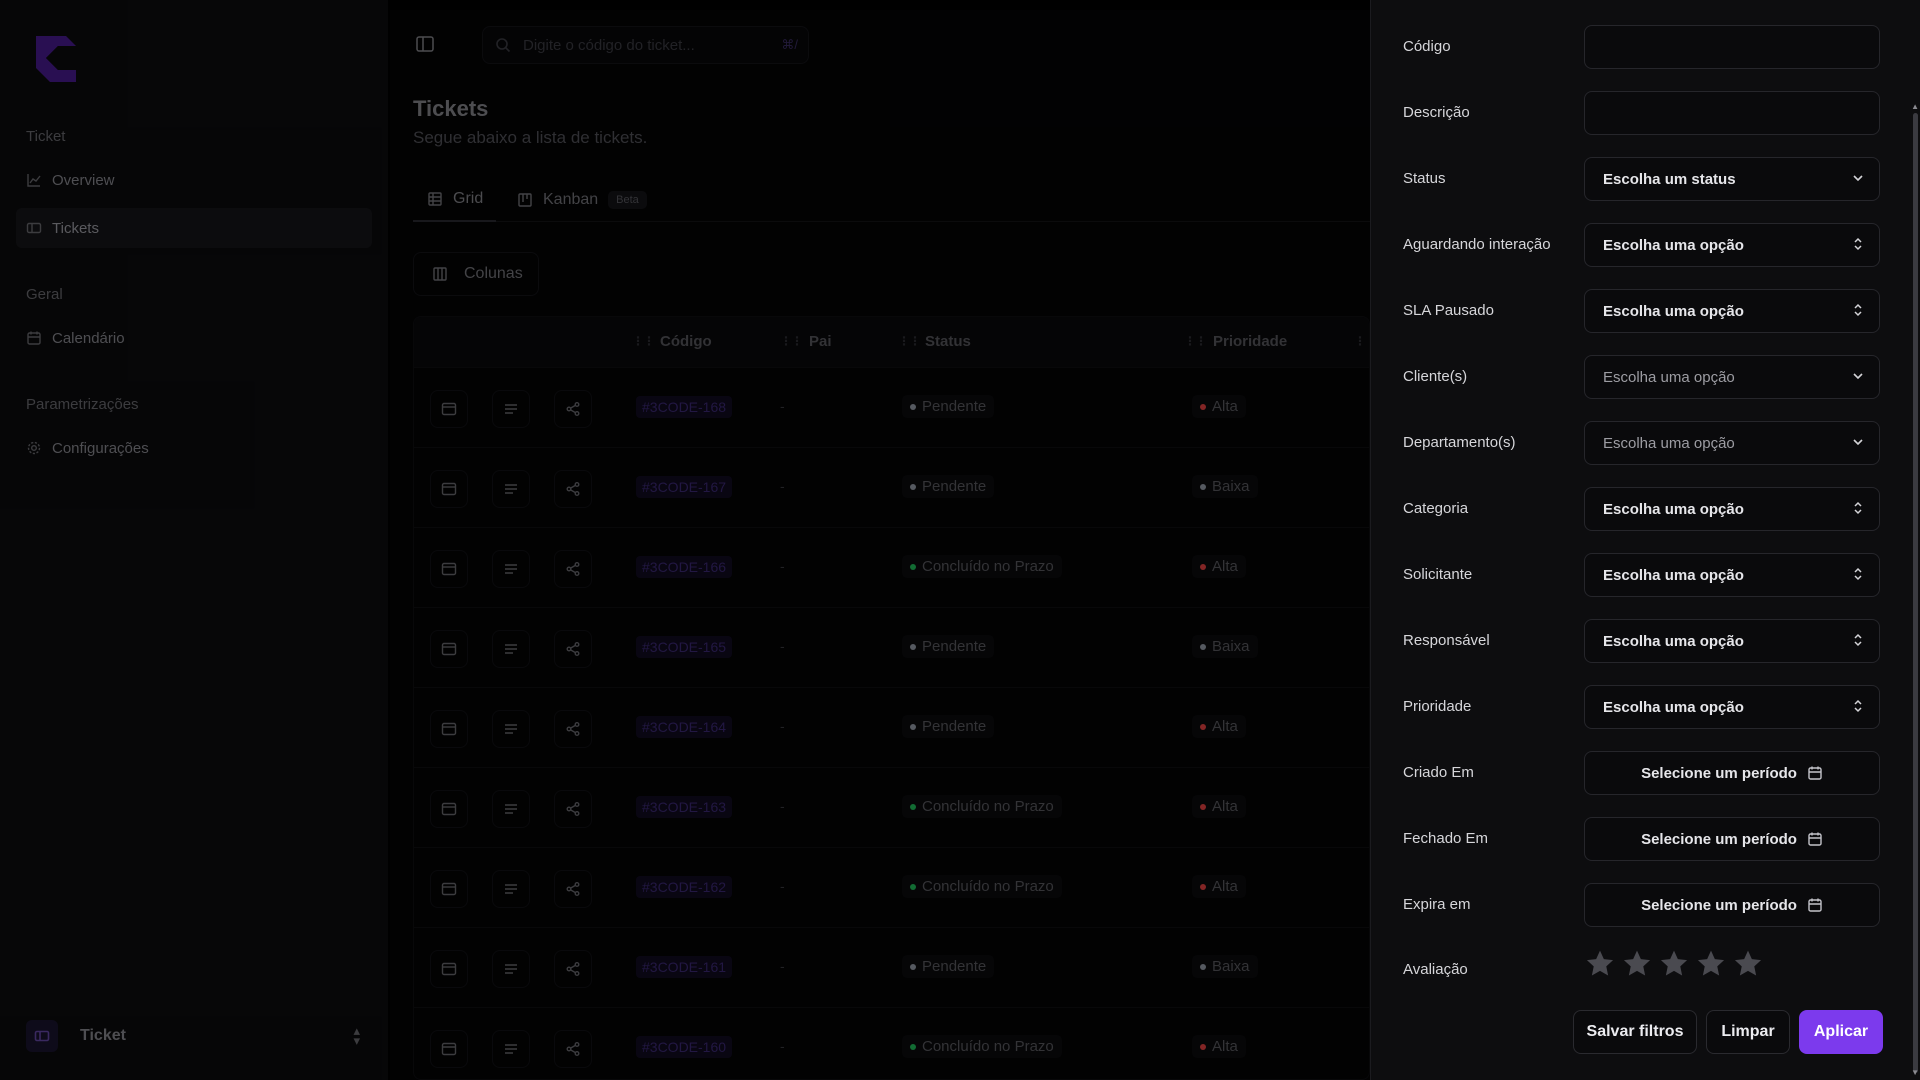 The height and width of the screenshot is (1080, 1920). Describe the element at coordinates (1915, 1072) in the screenshot. I see `scroll-down-icon: ▼` at that location.